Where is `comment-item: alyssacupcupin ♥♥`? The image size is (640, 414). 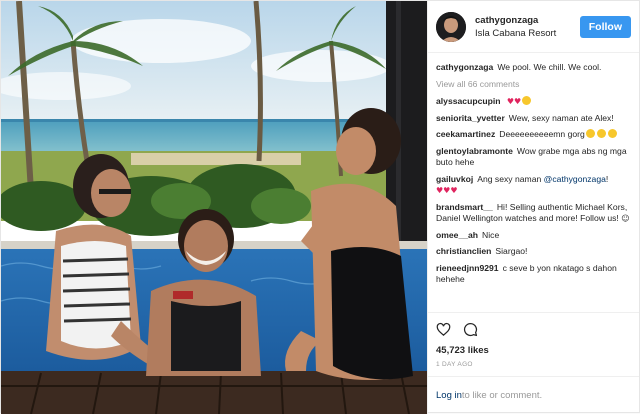 comment-item: alyssacupcupin ♥♥ is located at coordinates (533, 102).